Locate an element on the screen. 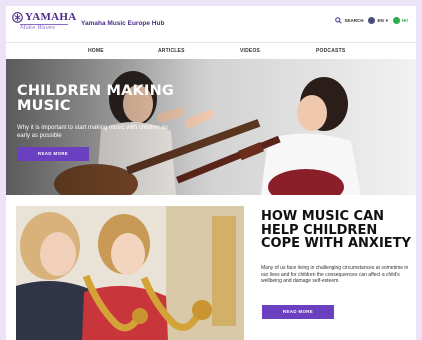 The image size is (422, 340). nav-item-videos: VIDEOS is located at coordinates (250, 51).